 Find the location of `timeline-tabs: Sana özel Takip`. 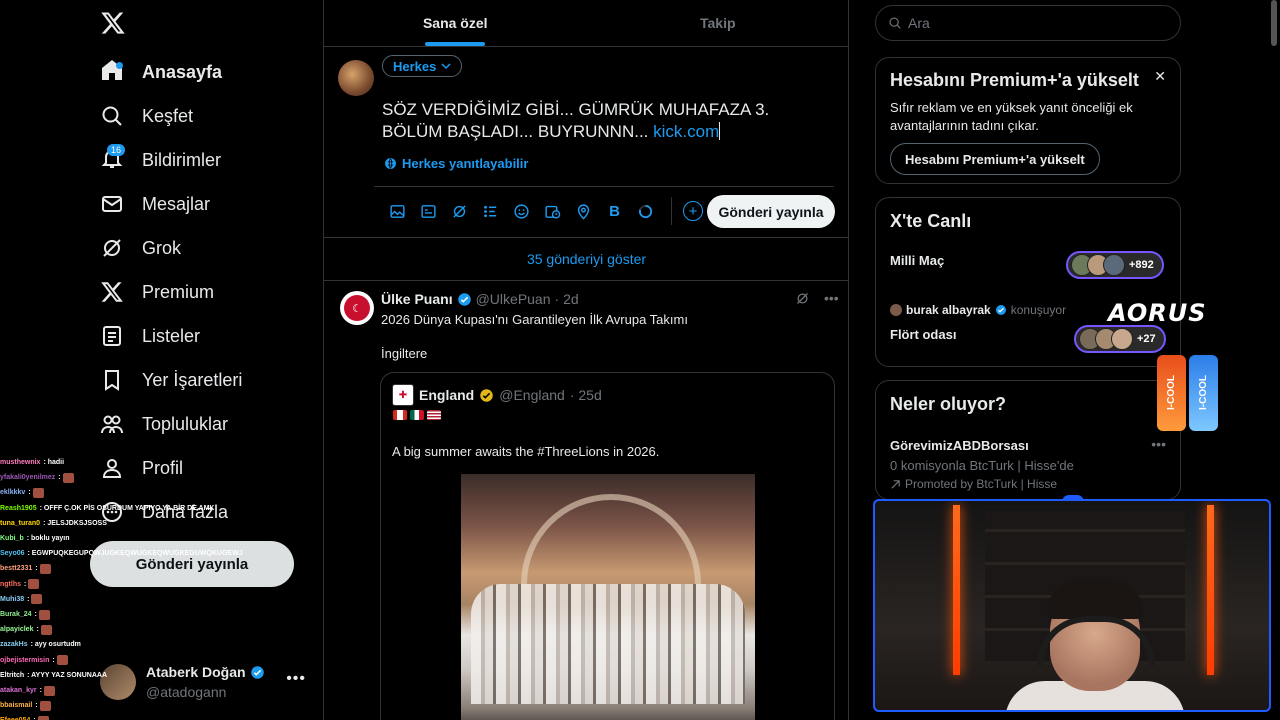

timeline-tabs: Sana özel Takip is located at coordinates (586, 23).